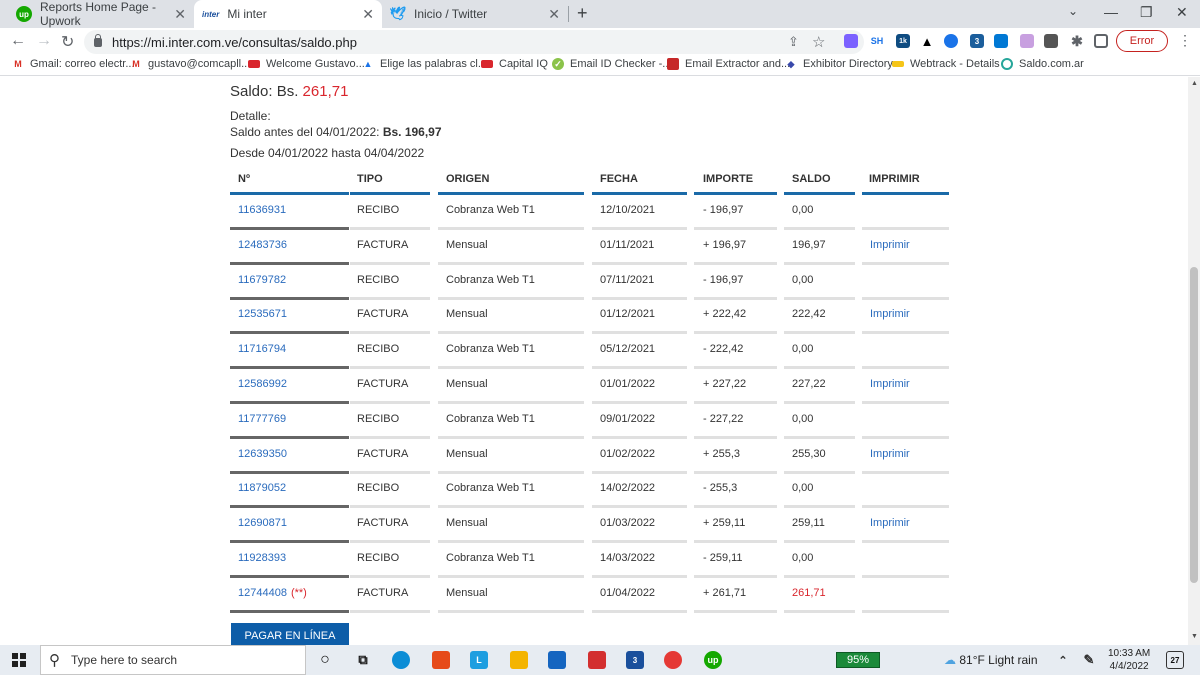  I want to click on store-icon, so click(557, 660).